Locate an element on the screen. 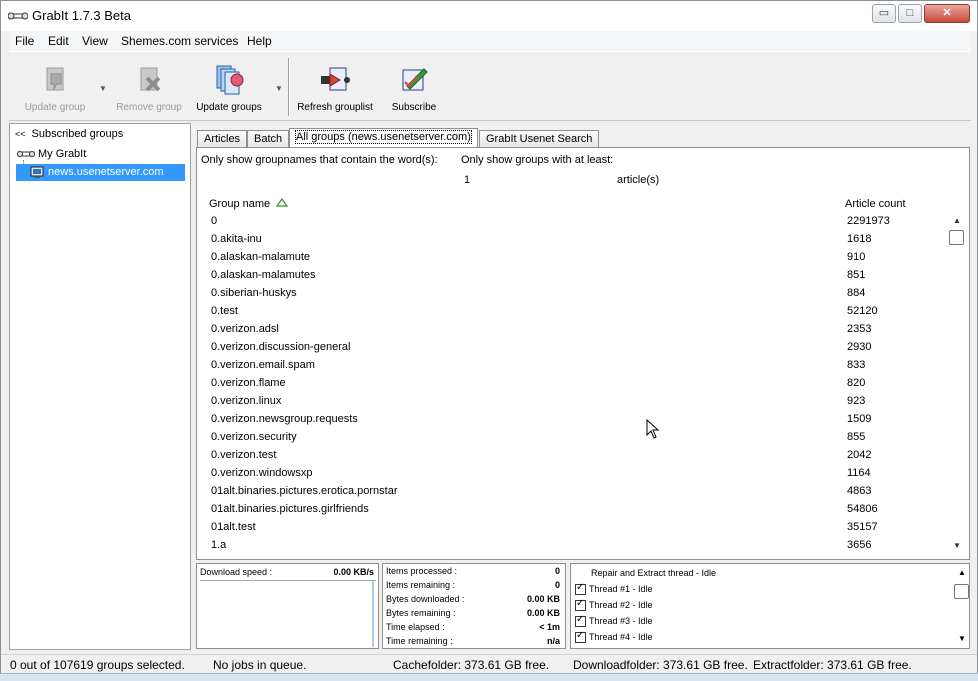  table-row: 0.verizon.adsl 2353 is located at coordinates (572, 329).